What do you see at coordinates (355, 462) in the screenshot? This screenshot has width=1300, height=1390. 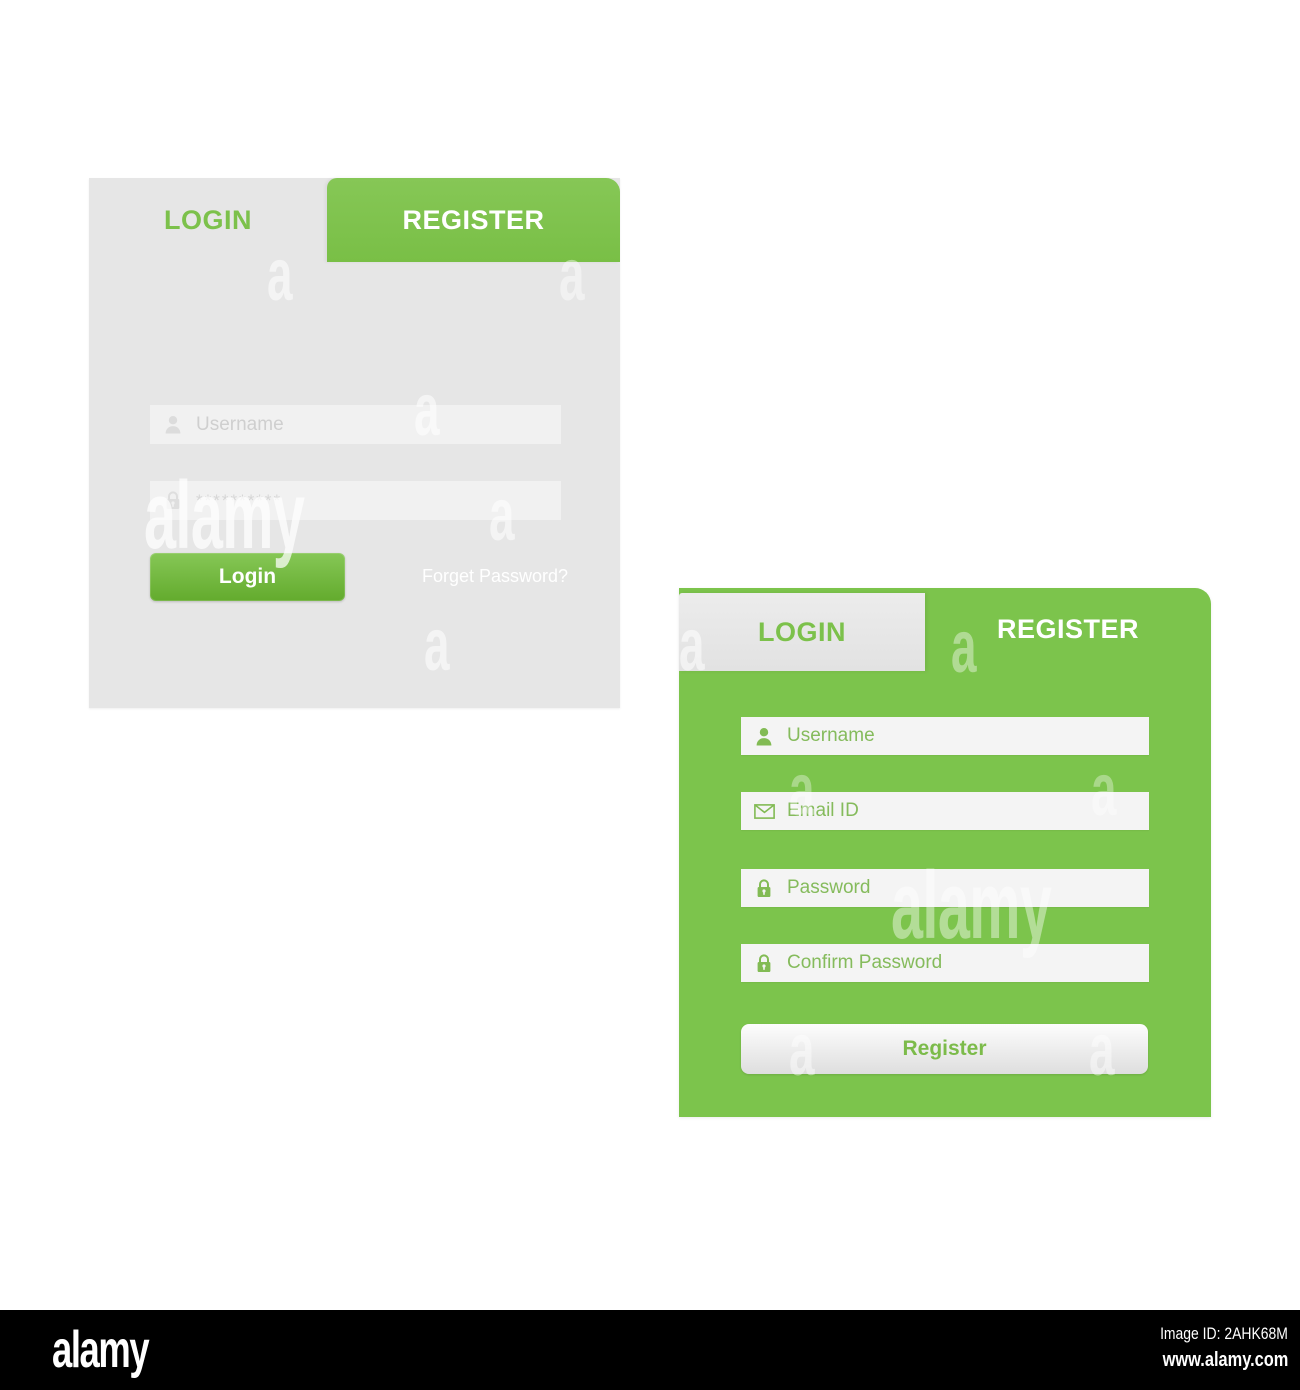 I see `login-form-fields: Username **********` at bounding box center [355, 462].